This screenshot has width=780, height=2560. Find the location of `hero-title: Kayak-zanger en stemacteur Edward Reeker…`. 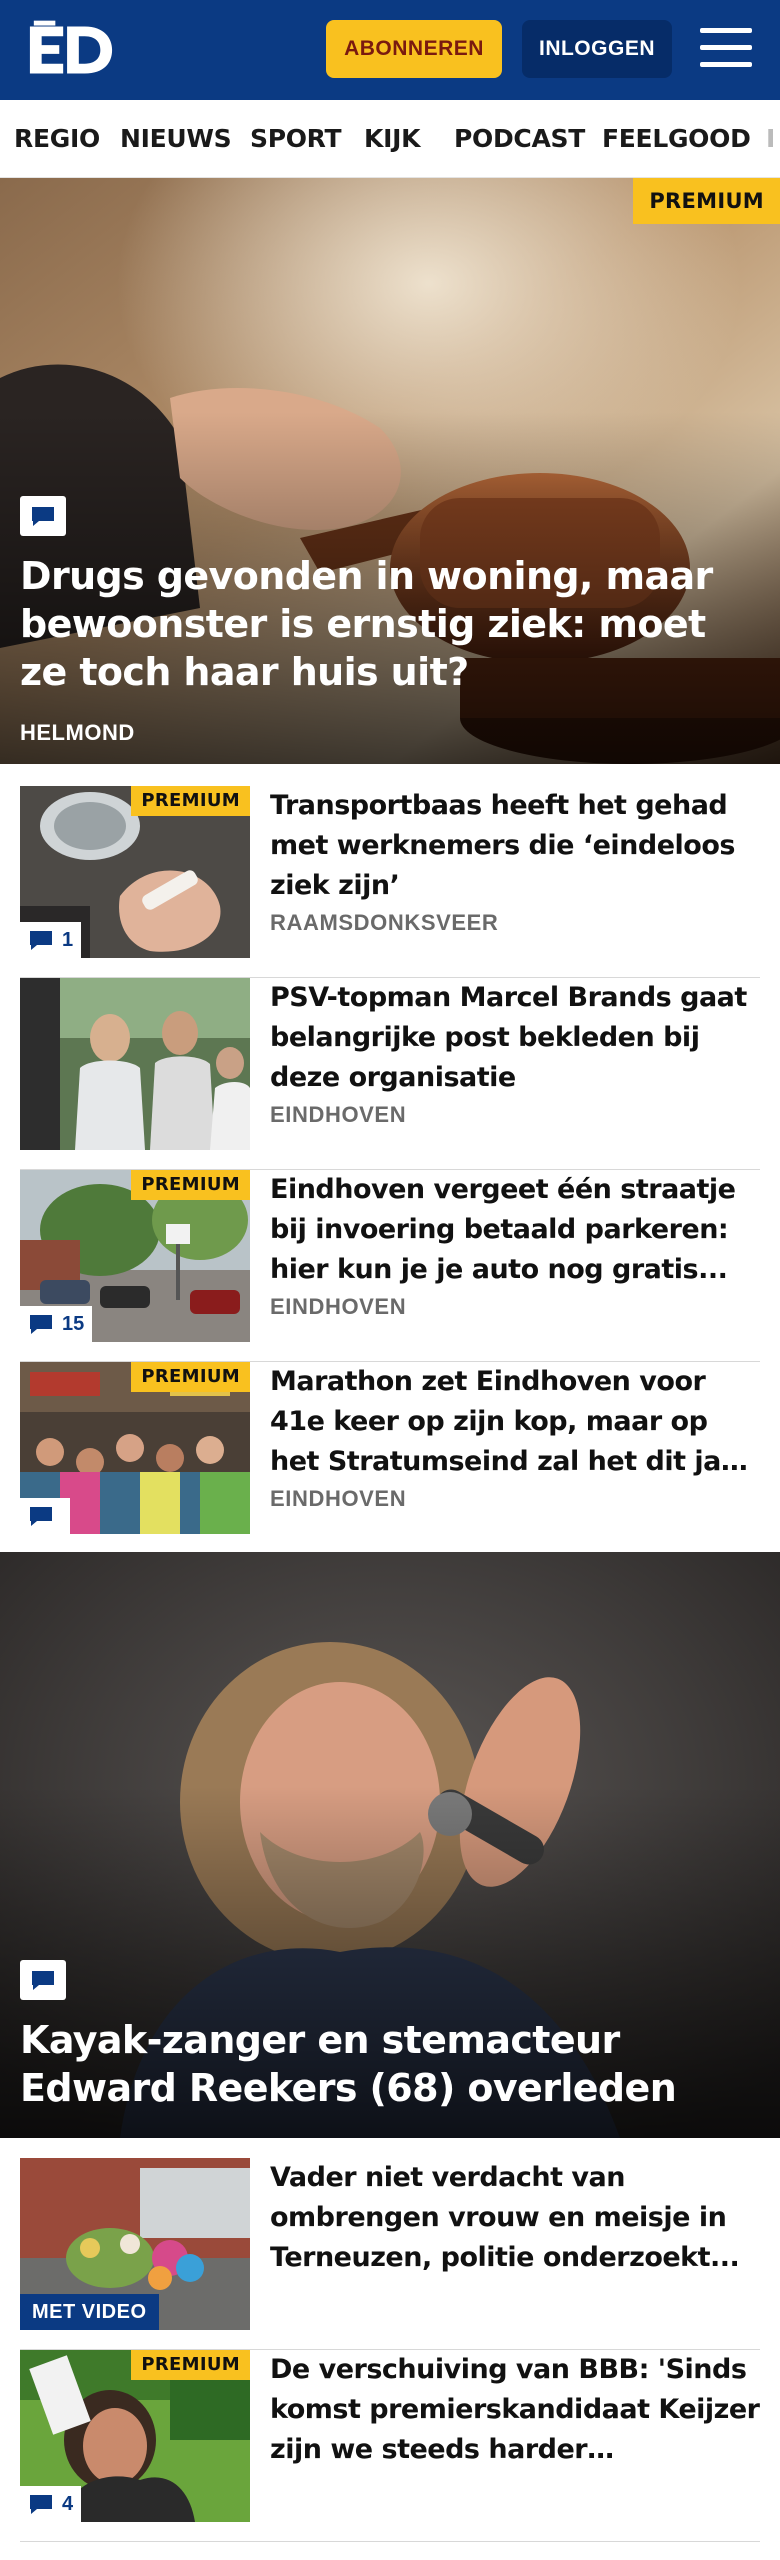

hero-title: Kayak-zanger en stemacteur Edward Reeker… is located at coordinates (388, 2064).